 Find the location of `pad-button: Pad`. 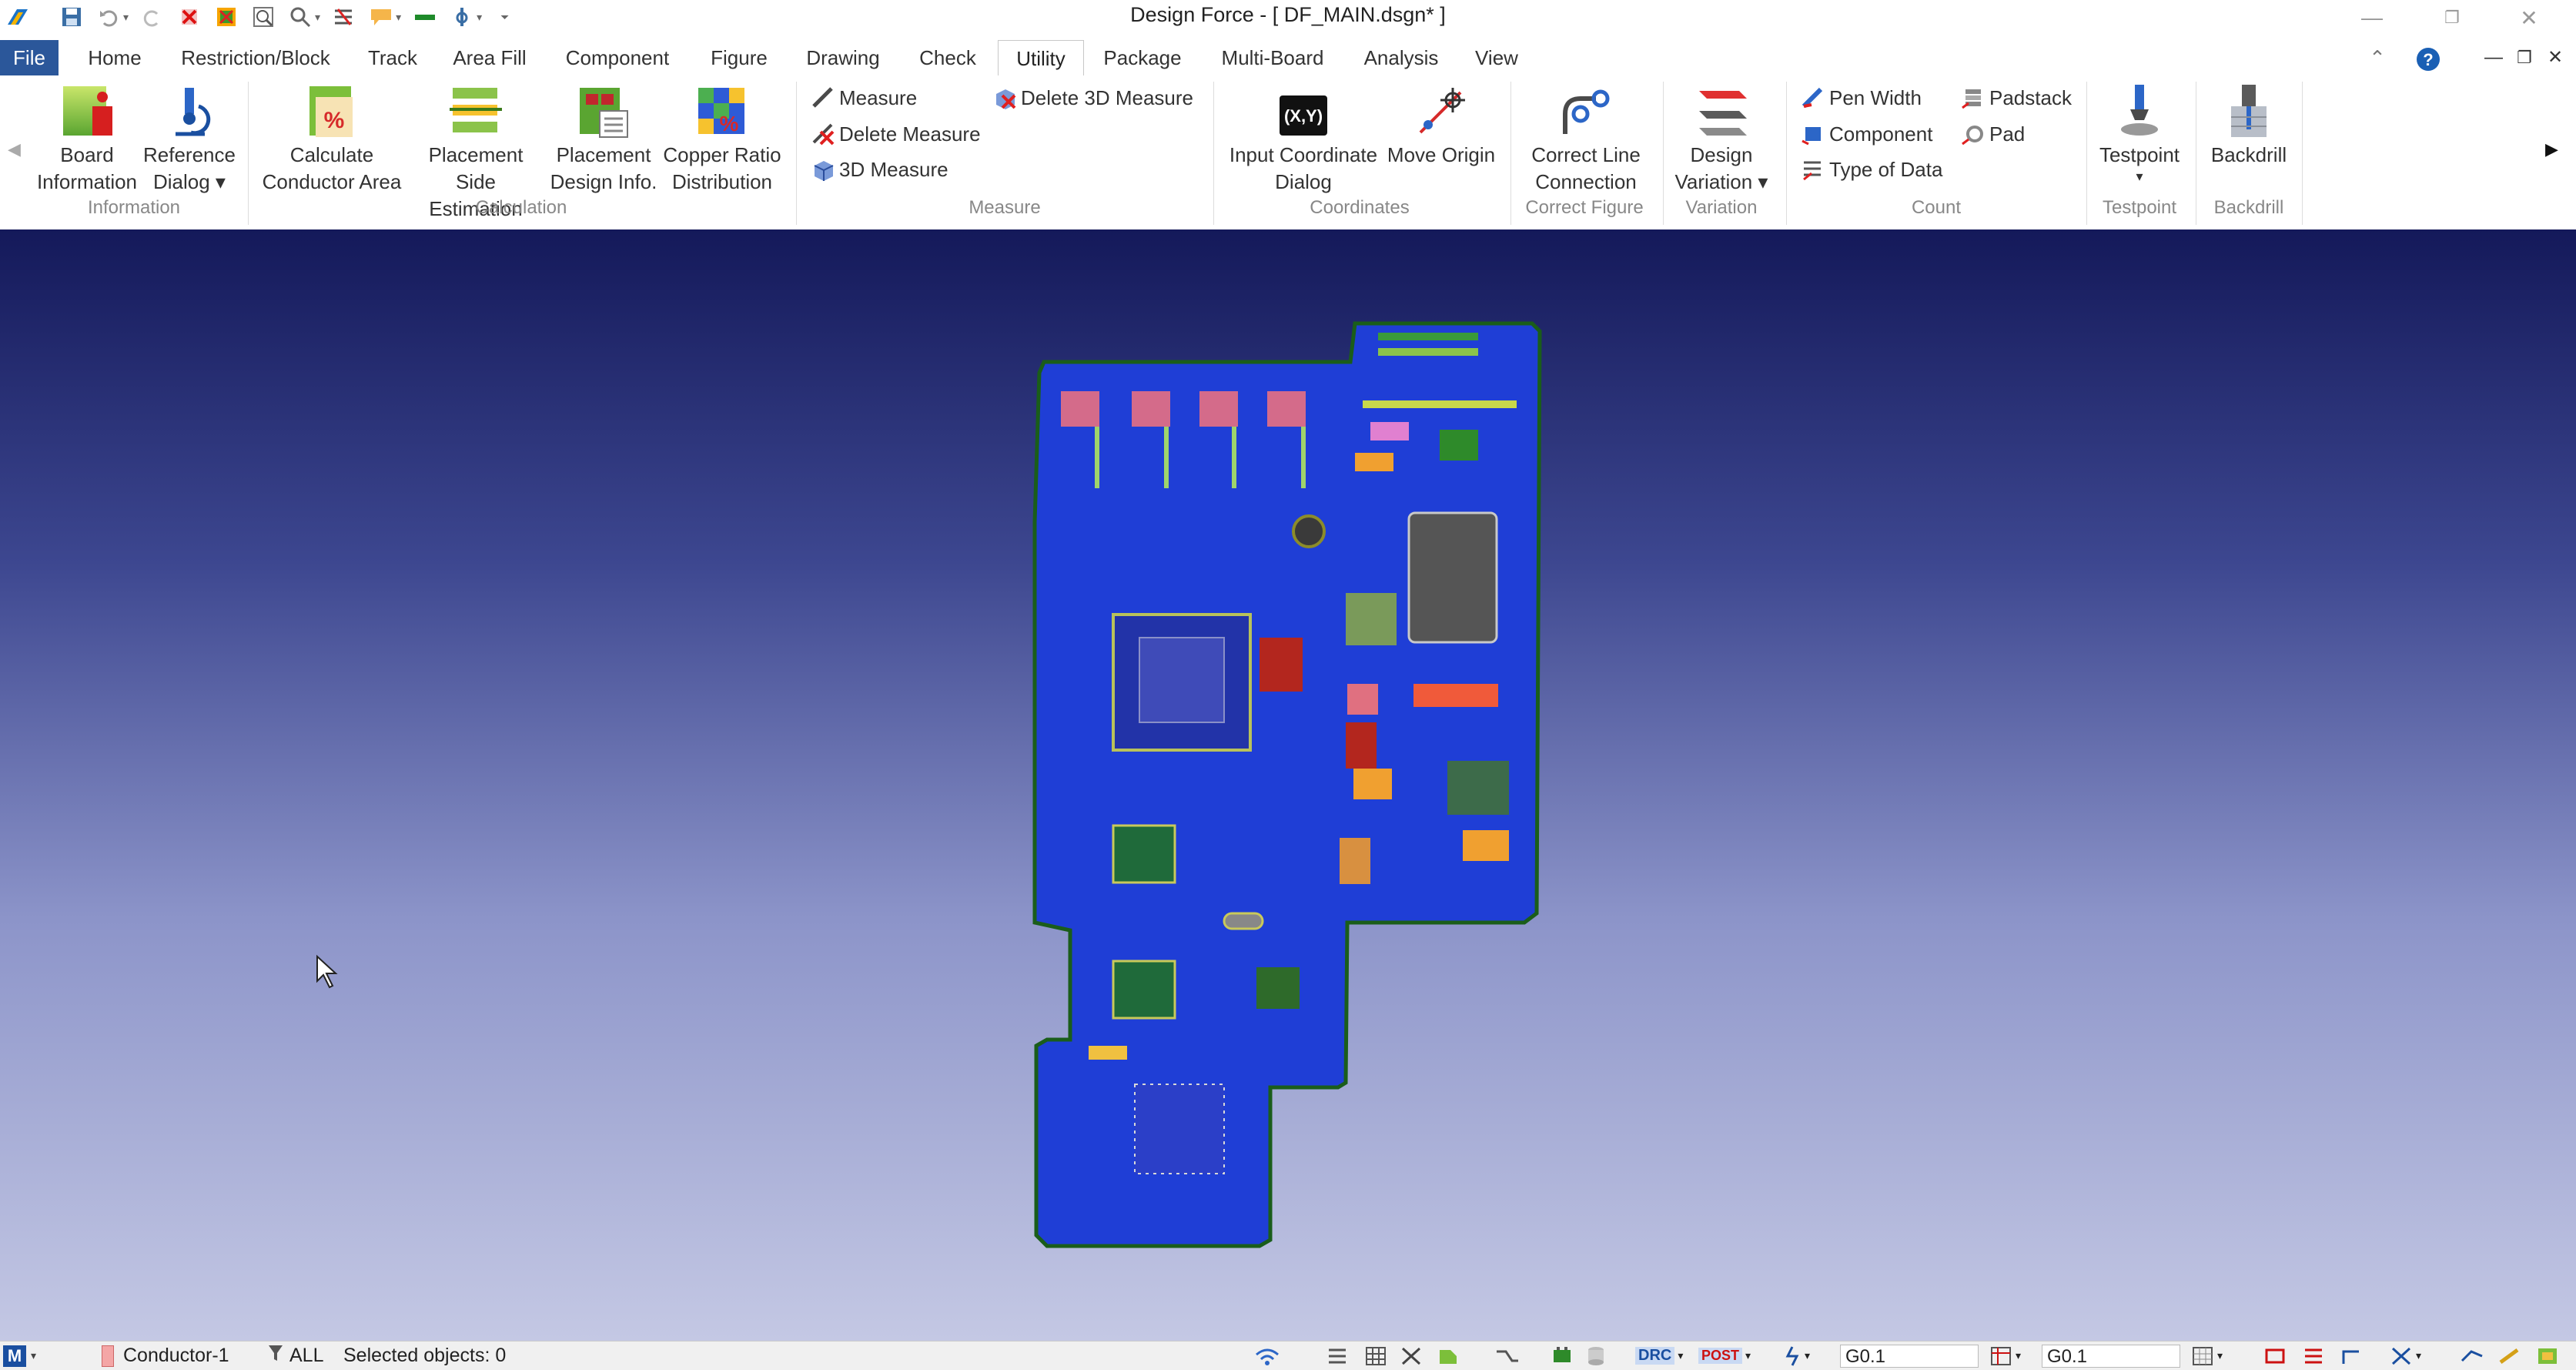

pad-button: Pad is located at coordinates (1993, 134).